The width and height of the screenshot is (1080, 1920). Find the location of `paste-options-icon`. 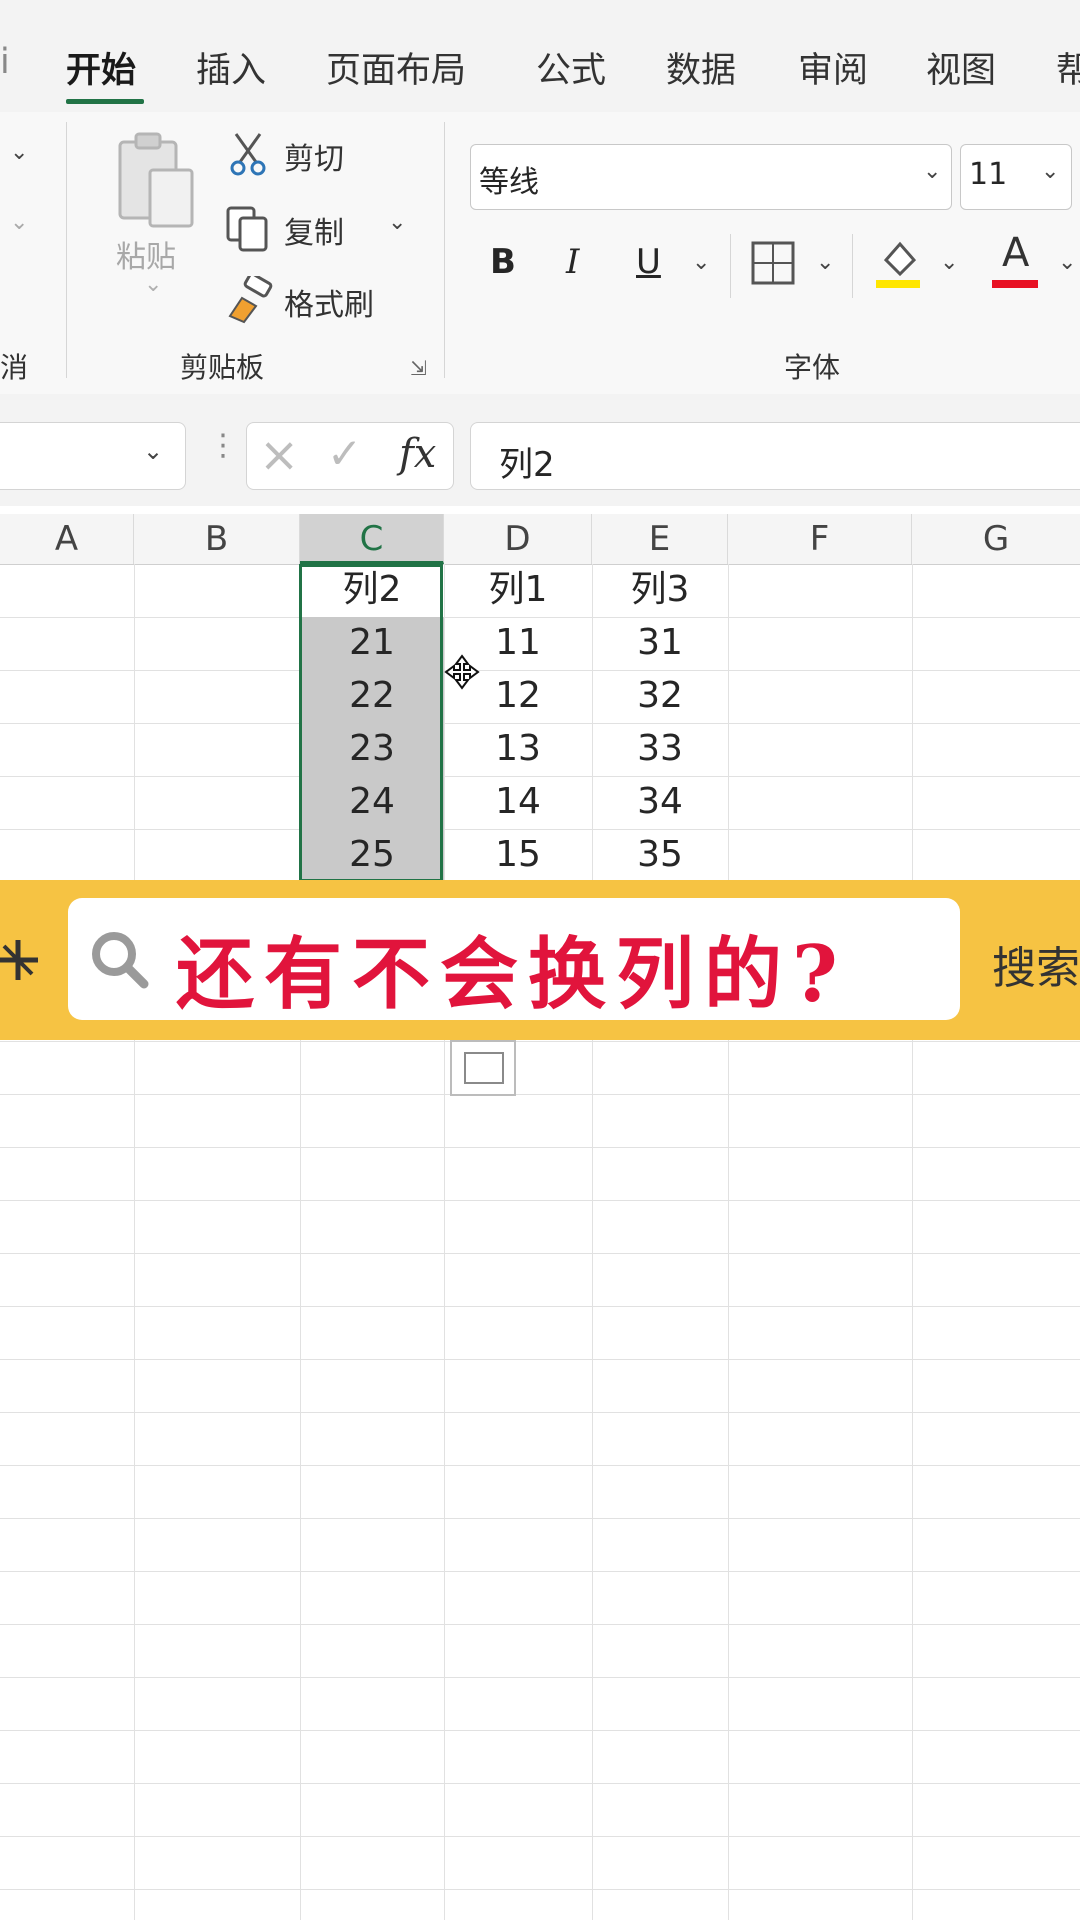

paste-options-icon is located at coordinates (483, 1068).